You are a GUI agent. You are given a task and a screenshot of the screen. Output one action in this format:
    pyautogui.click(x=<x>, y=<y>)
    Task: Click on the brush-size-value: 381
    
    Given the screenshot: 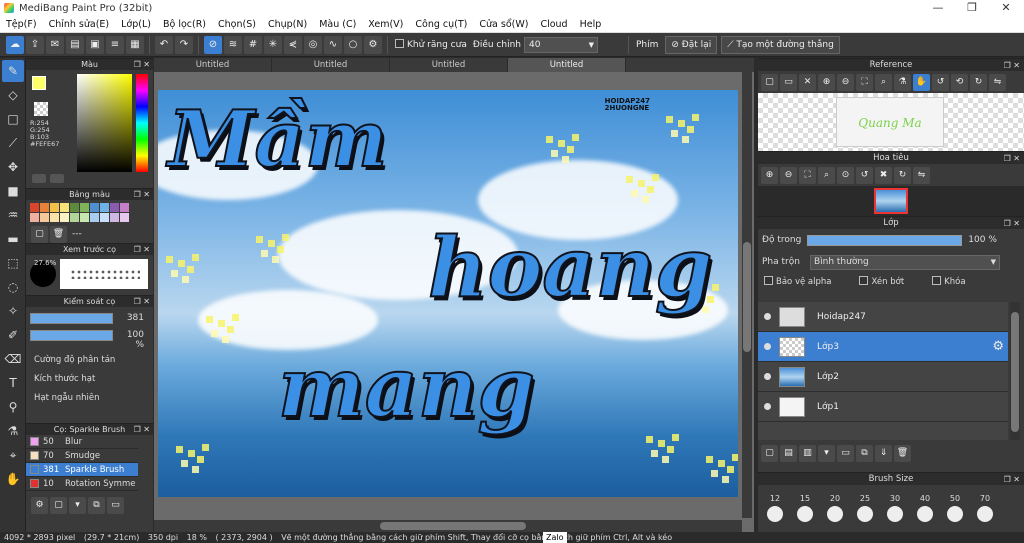 What is the action you would take?
    pyautogui.click(x=130, y=318)
    